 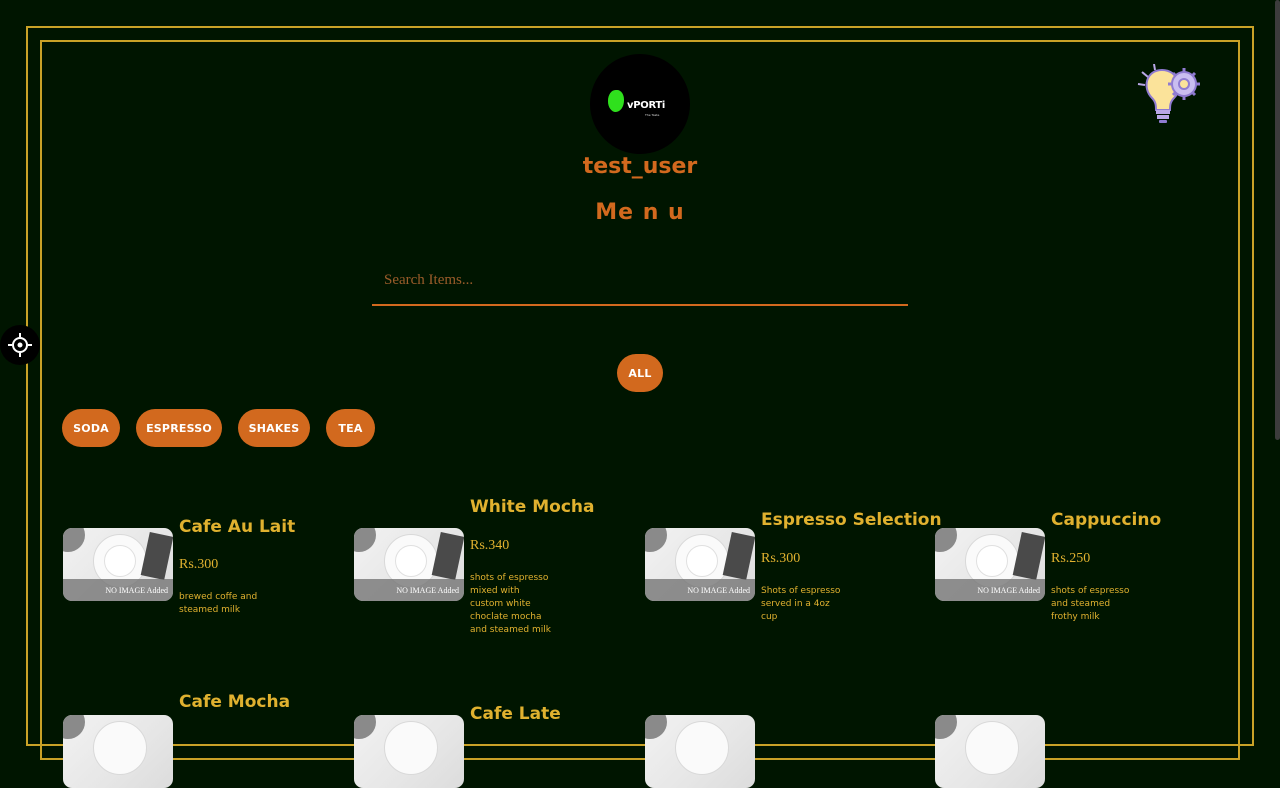 I want to click on settings-button, so click(x=20, y=345).